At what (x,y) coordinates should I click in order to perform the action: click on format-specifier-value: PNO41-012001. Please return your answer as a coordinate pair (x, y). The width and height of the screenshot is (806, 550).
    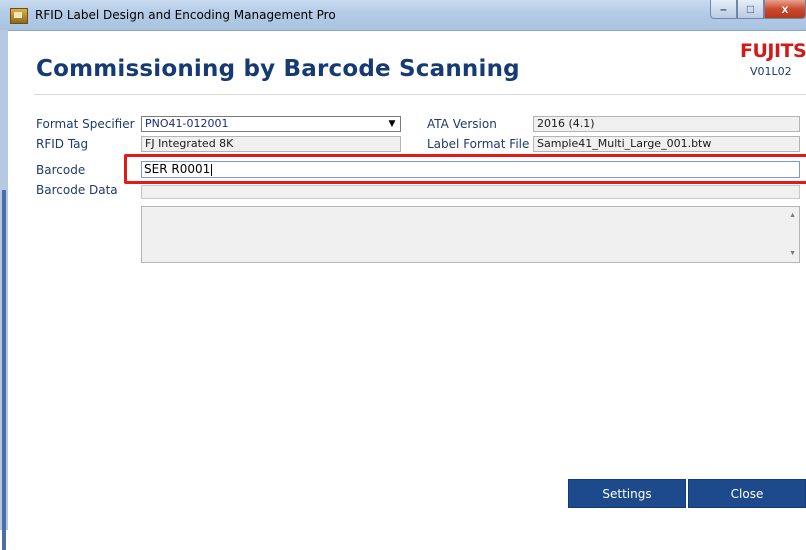
    Looking at the image, I should click on (187, 123).